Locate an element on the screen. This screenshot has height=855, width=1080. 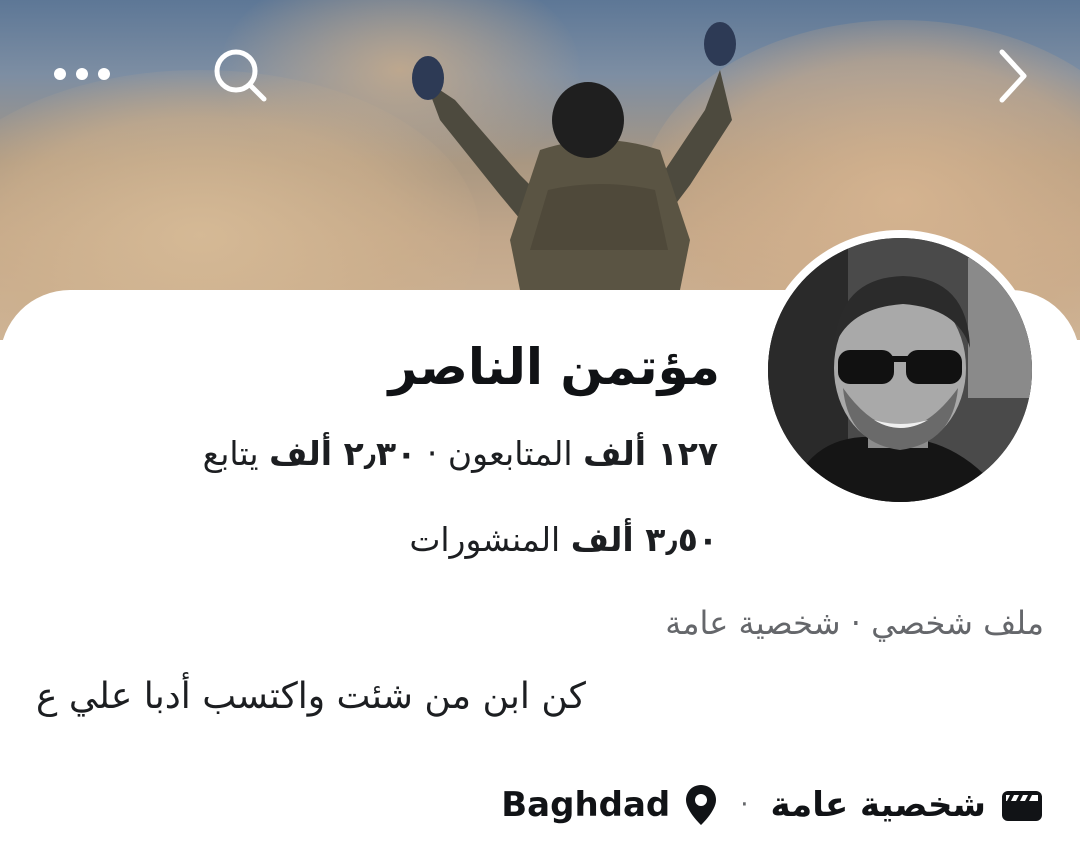
search-icon is located at coordinates (240, 75).